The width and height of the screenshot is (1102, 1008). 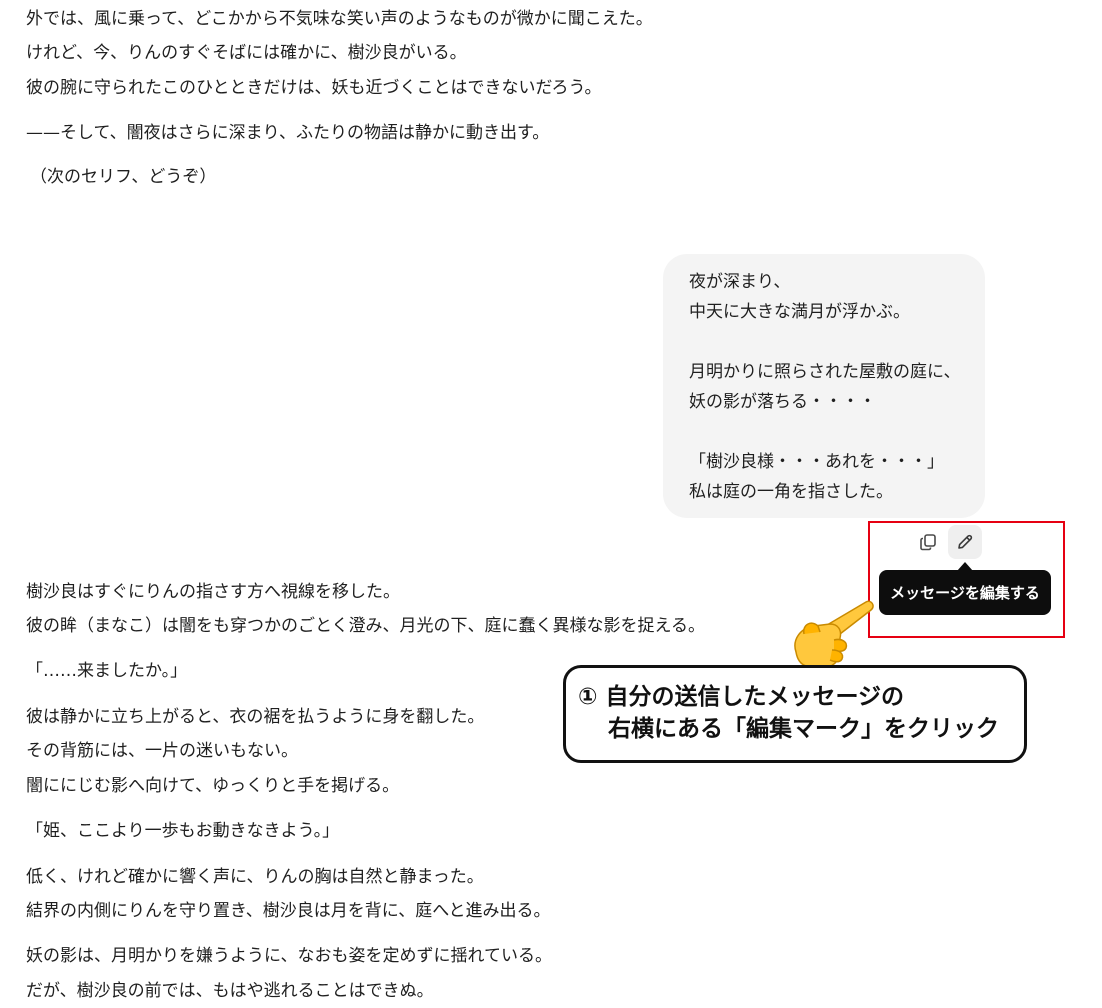 I want to click on assistant-text-line: 妖の影は、月明かりを嫌うように、なおも姿を定めずに揺れている。, so click(x=289, y=956).